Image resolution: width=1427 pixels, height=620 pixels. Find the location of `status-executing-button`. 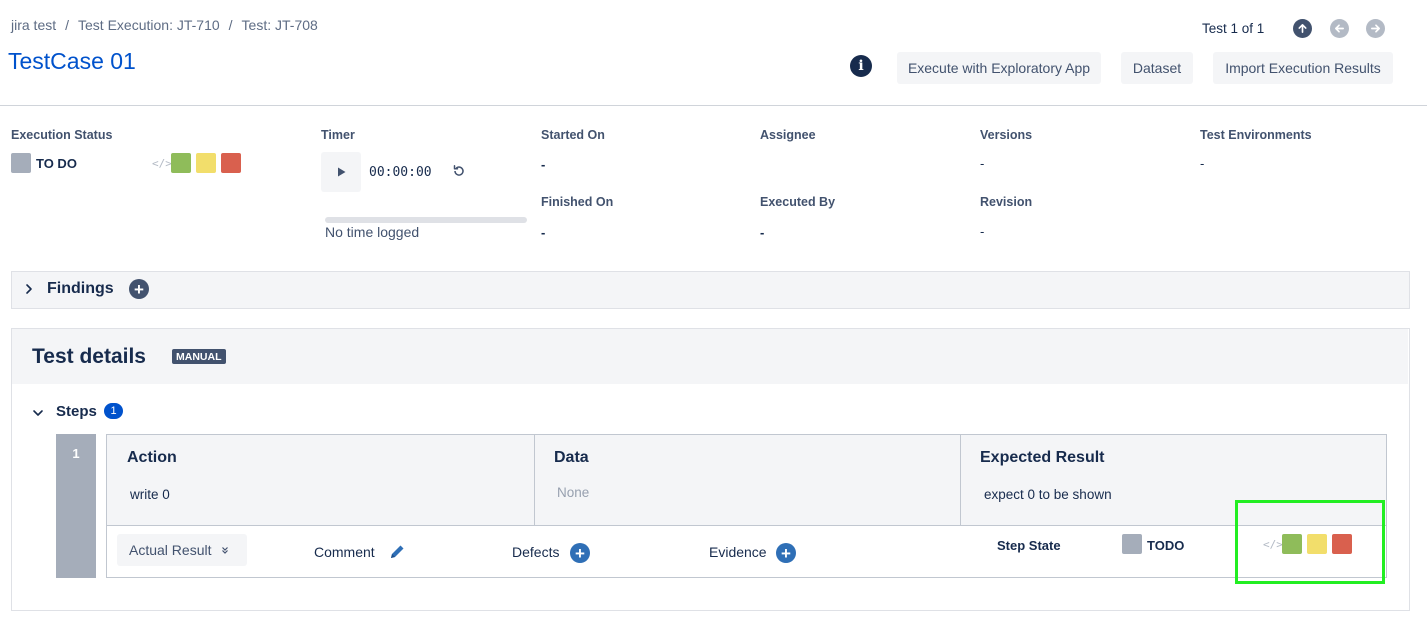

status-executing-button is located at coordinates (206, 163).